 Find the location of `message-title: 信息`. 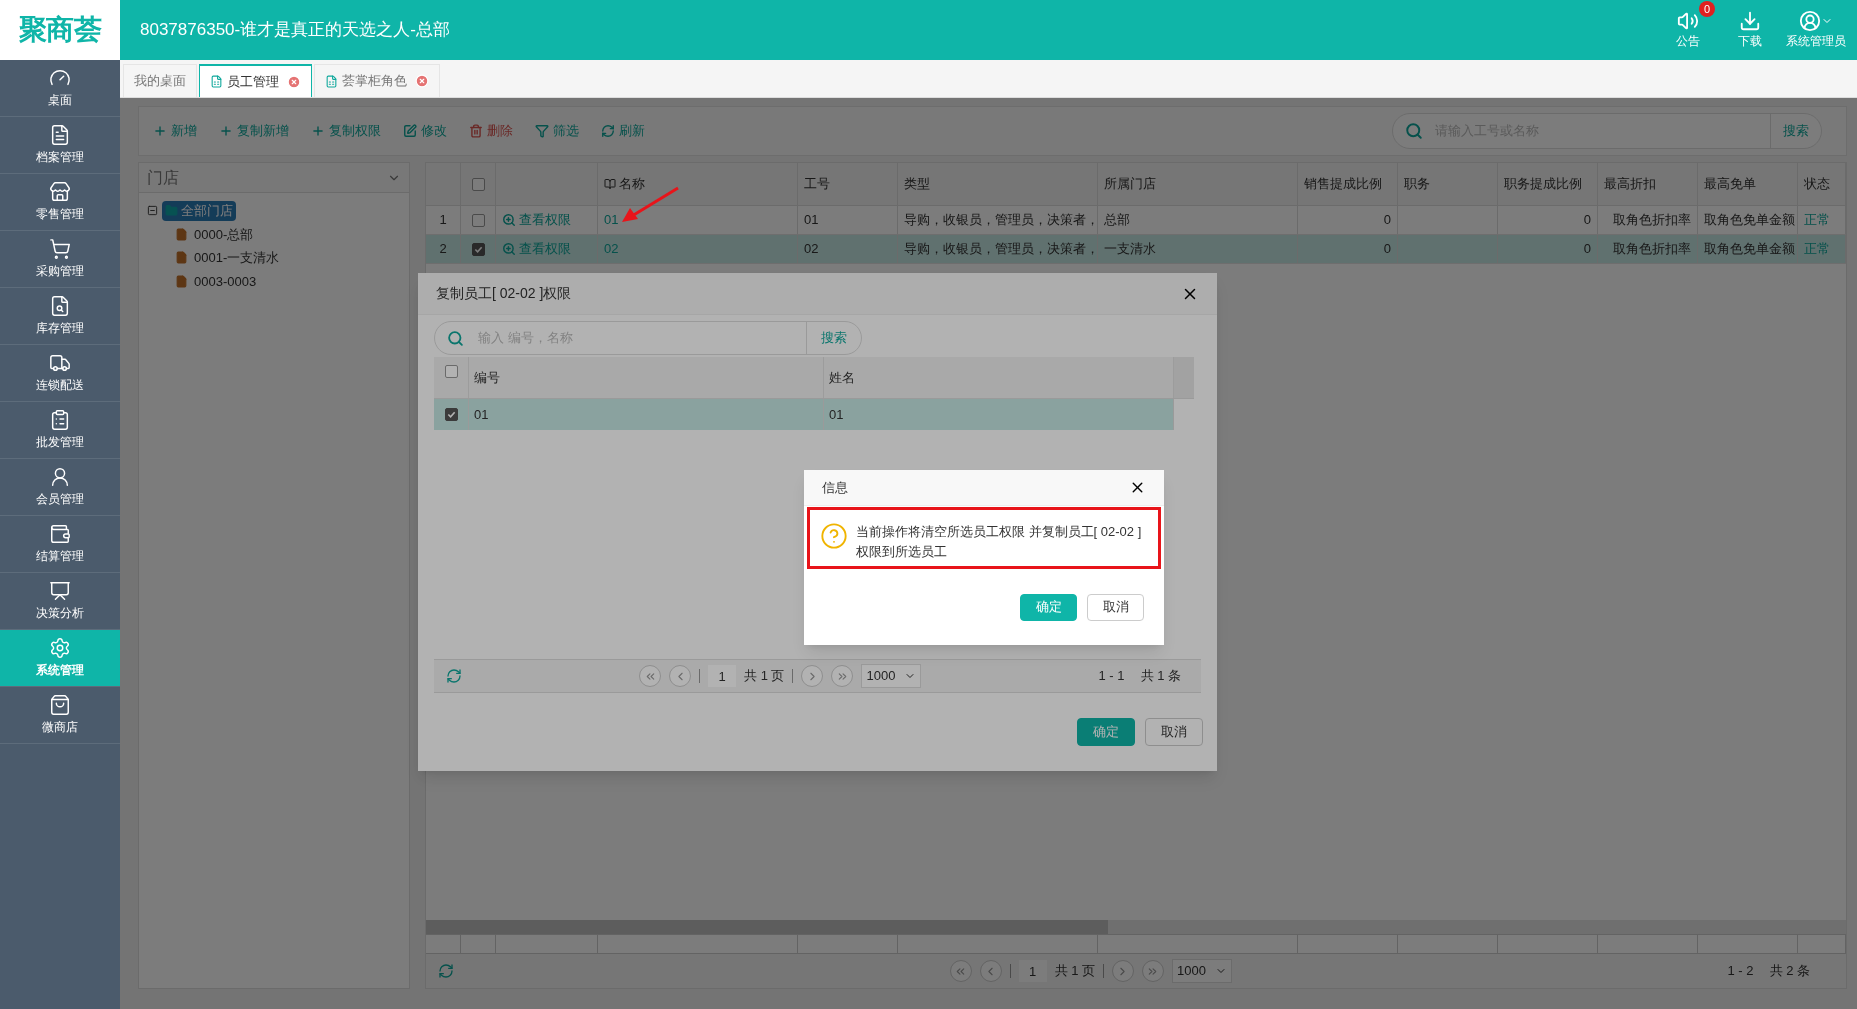

message-title: 信息 is located at coordinates (835, 487).